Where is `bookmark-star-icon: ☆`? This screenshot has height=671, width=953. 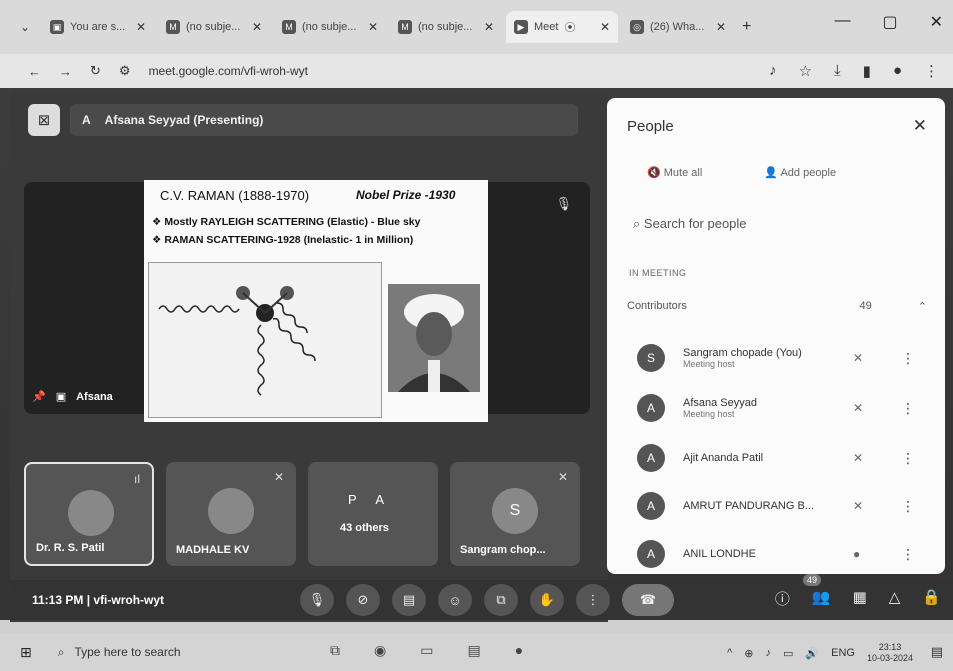
bookmark-star-icon: ☆ is located at coordinates (805, 71).